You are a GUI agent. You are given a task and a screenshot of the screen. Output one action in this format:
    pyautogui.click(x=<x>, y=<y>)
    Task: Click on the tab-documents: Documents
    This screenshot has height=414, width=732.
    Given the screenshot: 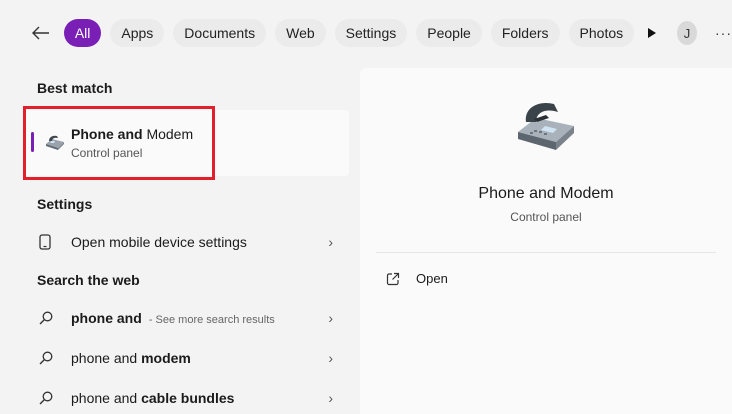 What is the action you would take?
    pyautogui.click(x=220, y=33)
    